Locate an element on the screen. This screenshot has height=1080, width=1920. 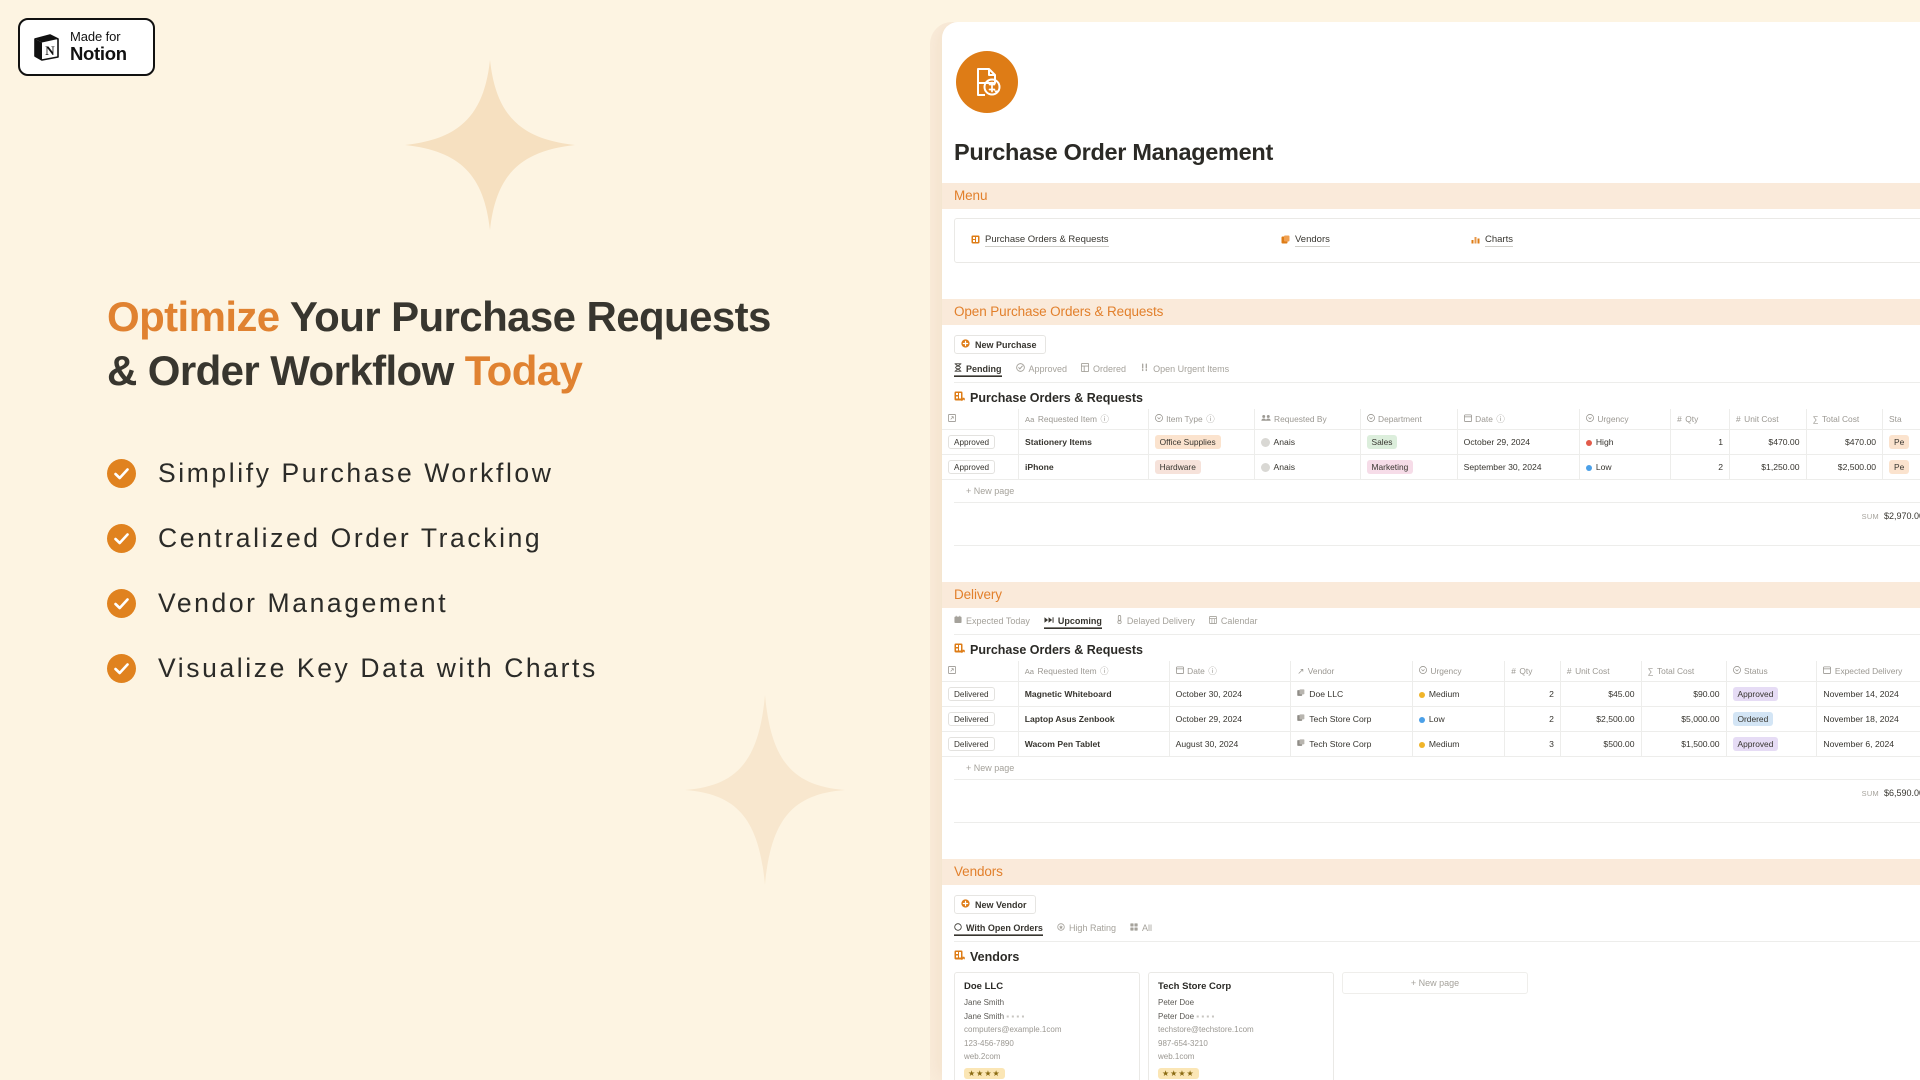
col-expected-delivery: Expected Delivery is located at coordinates (1868, 671).